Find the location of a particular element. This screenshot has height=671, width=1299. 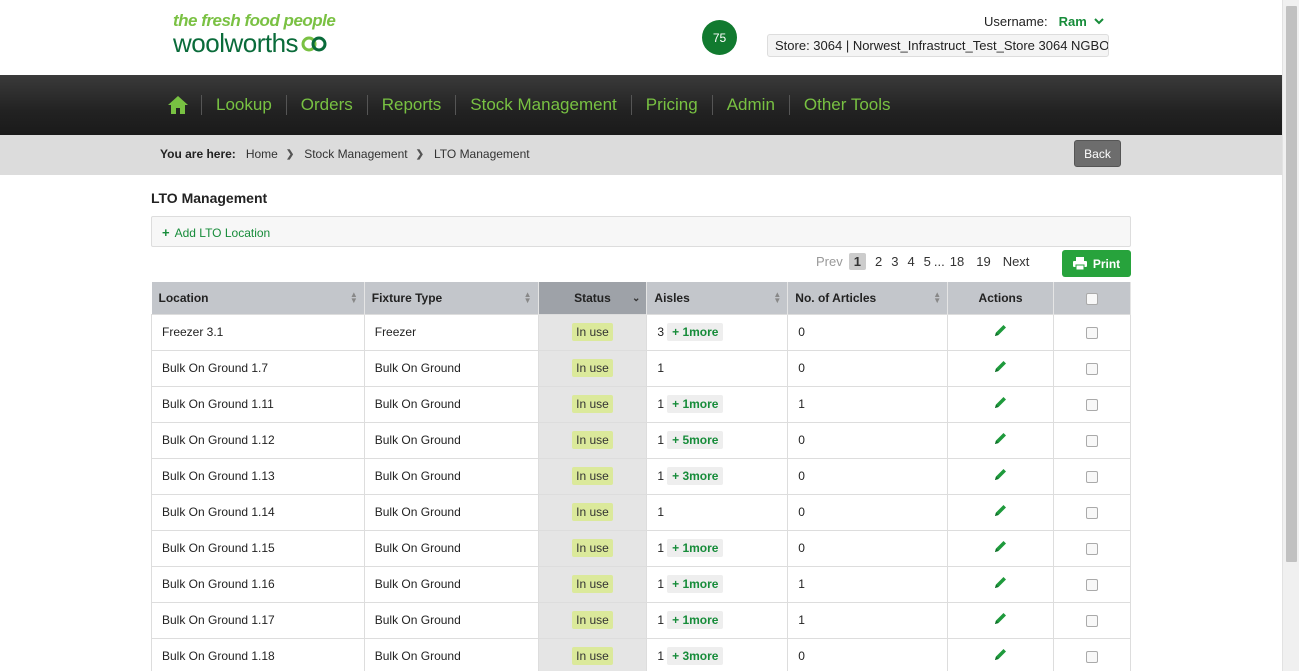

pagination-page-2: 2 is located at coordinates (878, 261).